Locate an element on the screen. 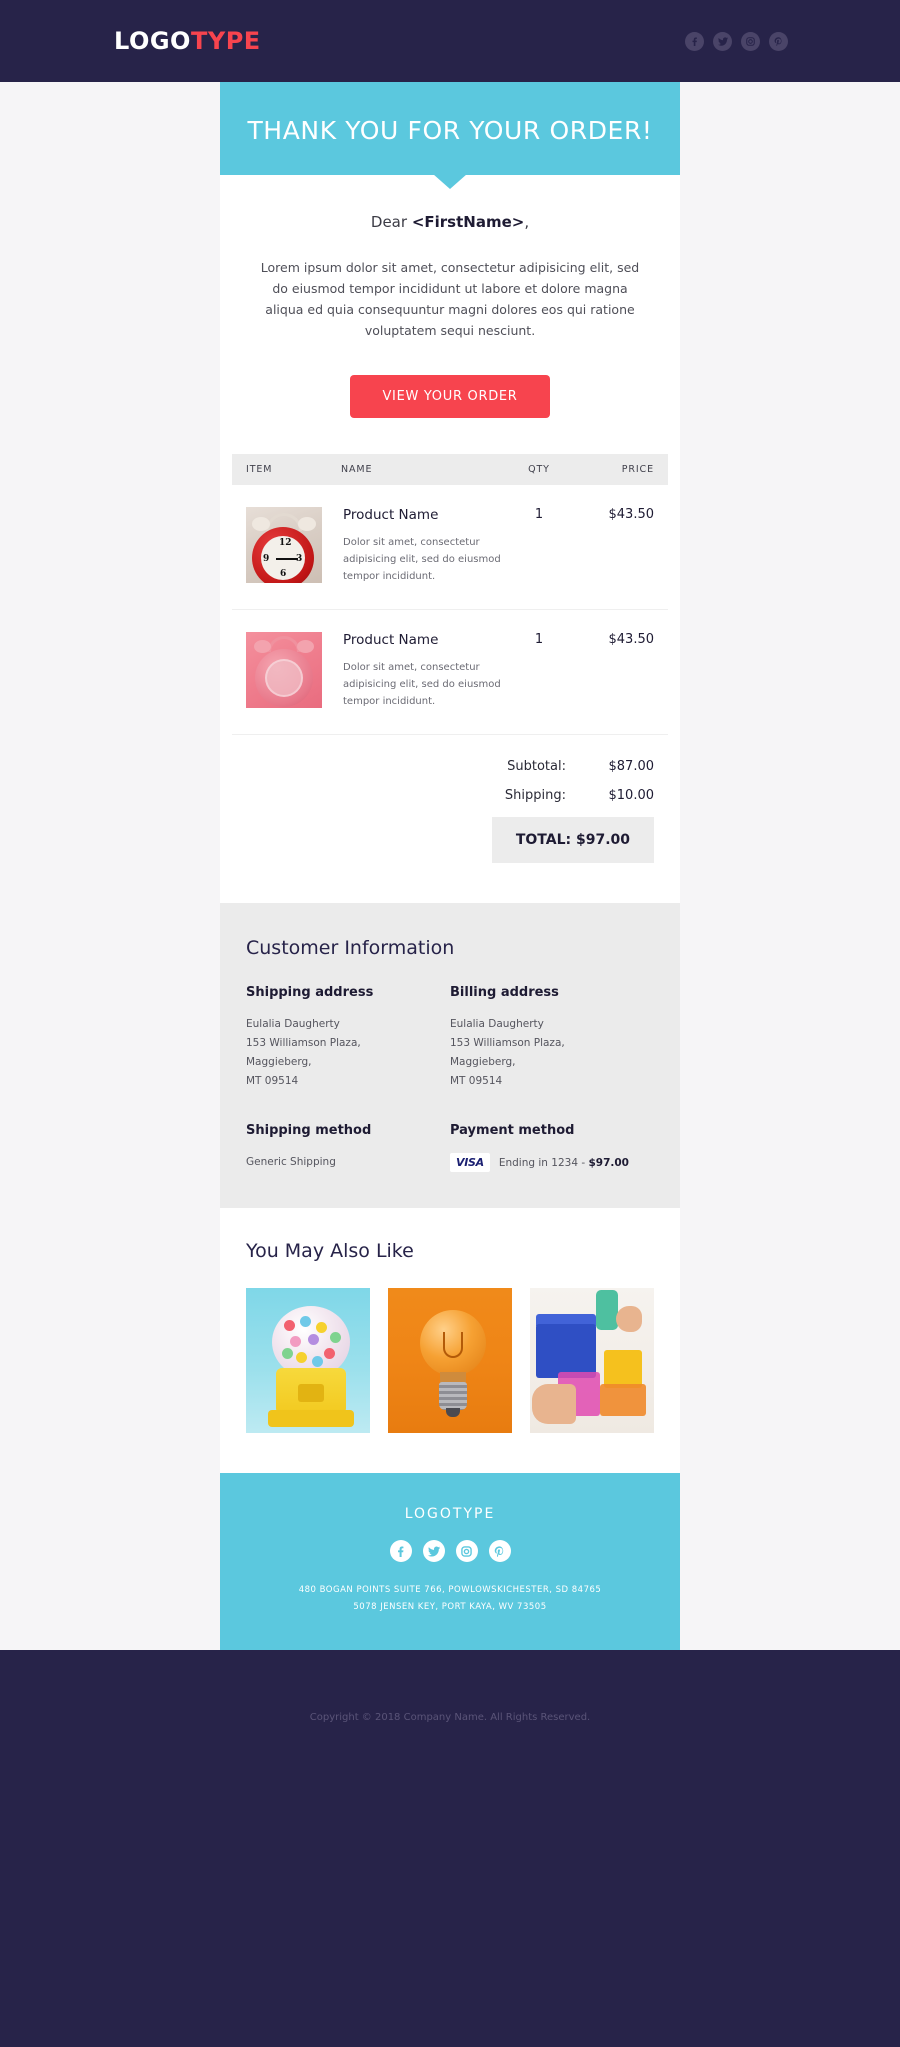  brand-logo-primary: LOGO is located at coordinates (152, 41).